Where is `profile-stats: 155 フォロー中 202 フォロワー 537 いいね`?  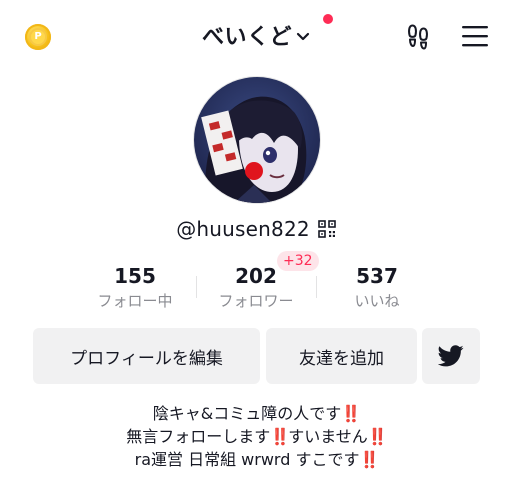
profile-stats: 155 フォロー中 202 フォロワー 537 いいね is located at coordinates (256, 287).